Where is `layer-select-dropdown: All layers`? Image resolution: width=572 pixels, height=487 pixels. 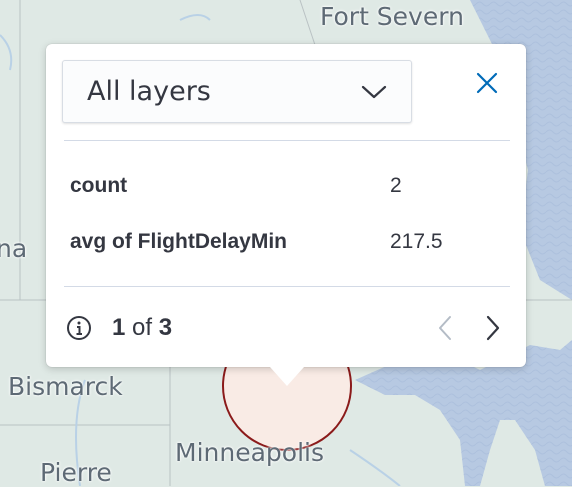 layer-select-dropdown: All layers is located at coordinates (237, 91).